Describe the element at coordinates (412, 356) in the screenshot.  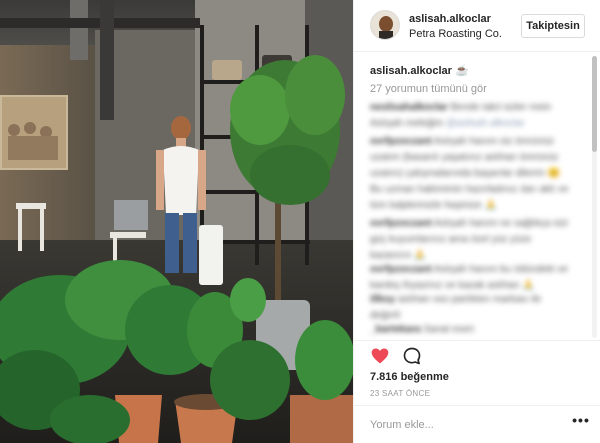
I see `comment-bubble-icon` at that location.